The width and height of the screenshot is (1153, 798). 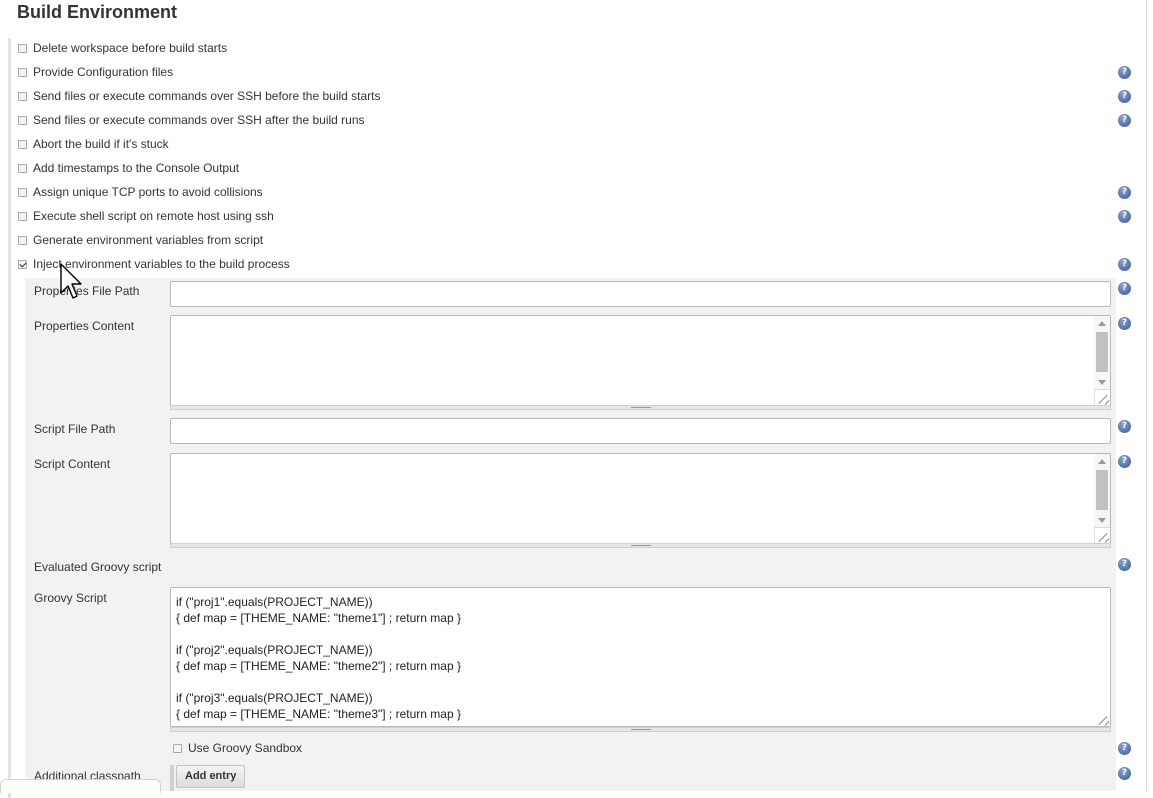 I want to click on option-label: Add timestamps to the Console Output, so click(x=136, y=168).